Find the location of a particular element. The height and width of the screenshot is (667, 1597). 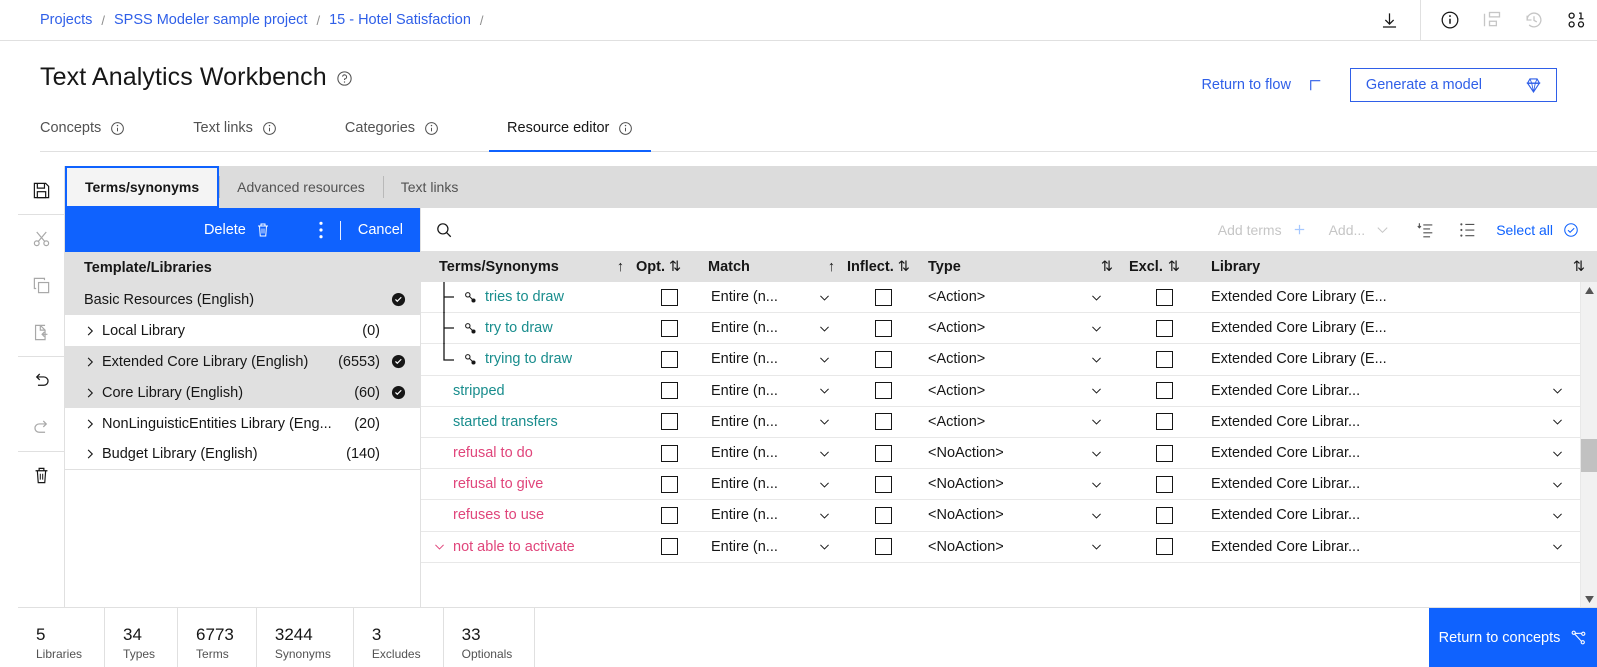

library-row-local-library: Local Library (0) is located at coordinates (242, 330).